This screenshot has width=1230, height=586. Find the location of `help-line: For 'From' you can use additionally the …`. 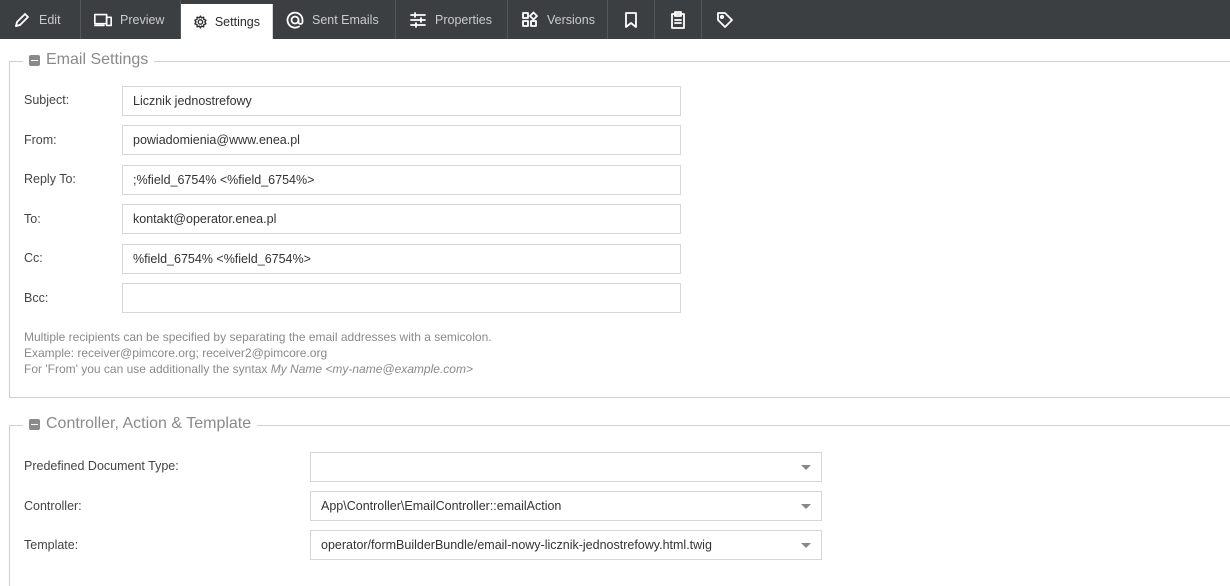

help-line: For 'From' you can use additionally the … is located at coordinates (258, 369).